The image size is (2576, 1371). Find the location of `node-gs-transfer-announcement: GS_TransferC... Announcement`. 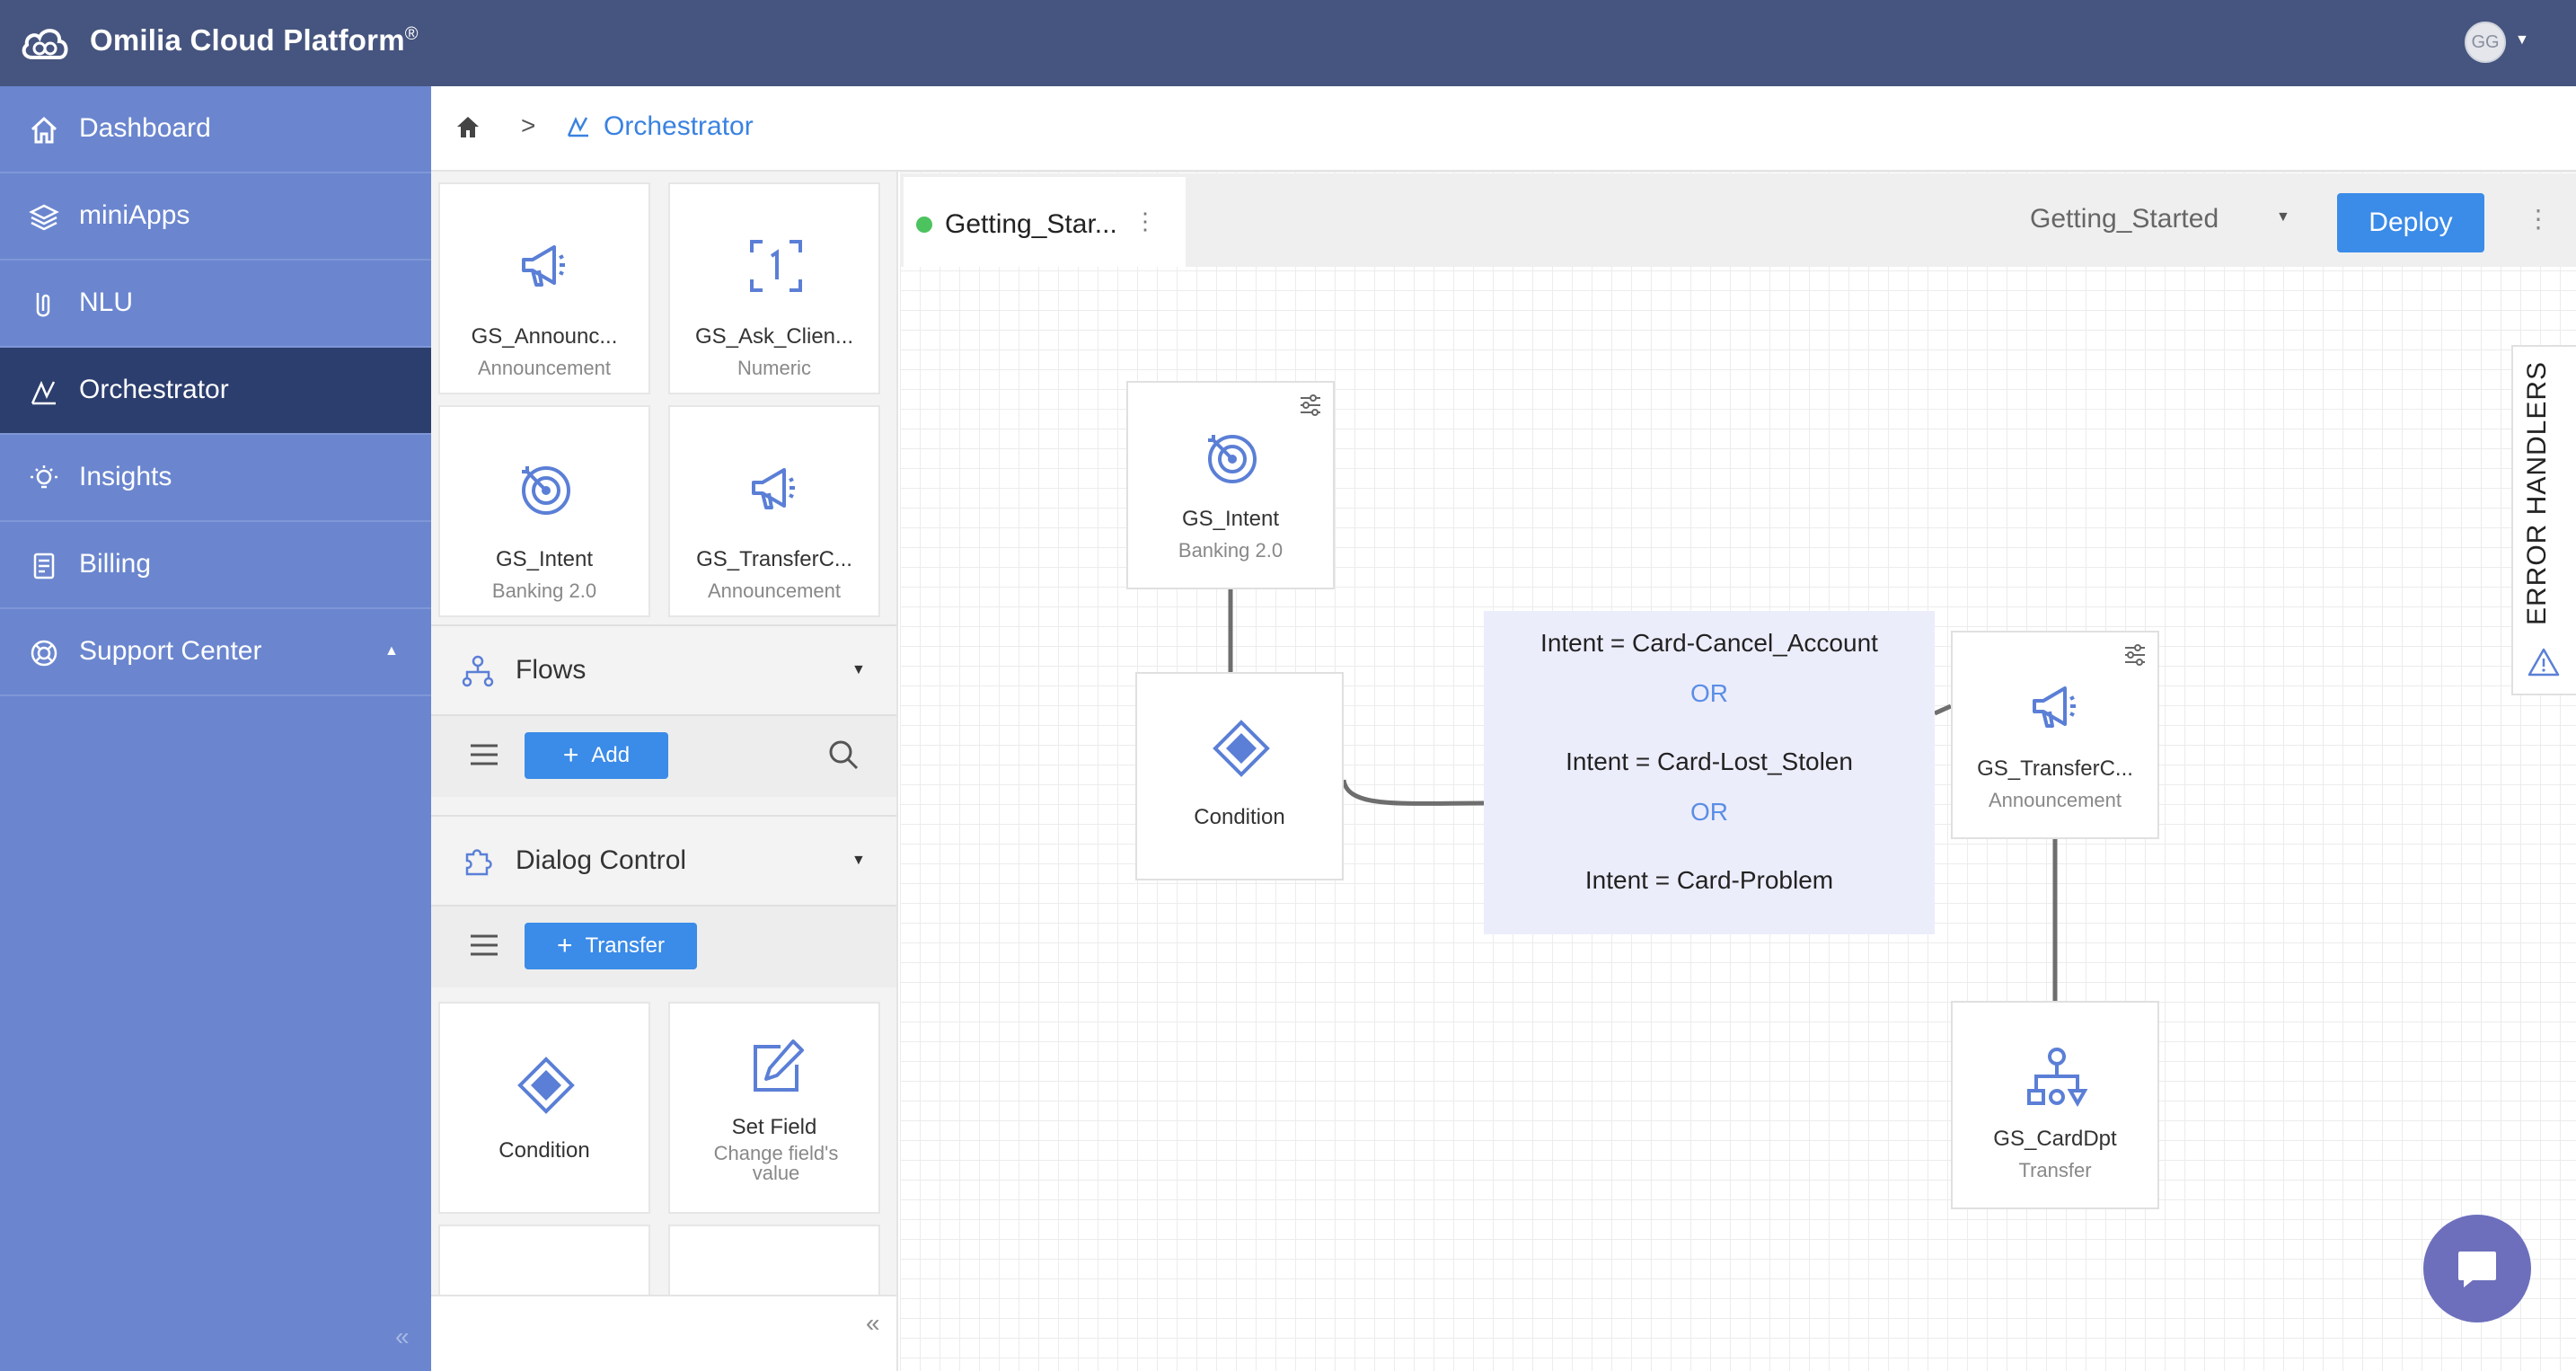

node-gs-transfer-announcement: GS_TransferC... Announcement is located at coordinates (2055, 735).